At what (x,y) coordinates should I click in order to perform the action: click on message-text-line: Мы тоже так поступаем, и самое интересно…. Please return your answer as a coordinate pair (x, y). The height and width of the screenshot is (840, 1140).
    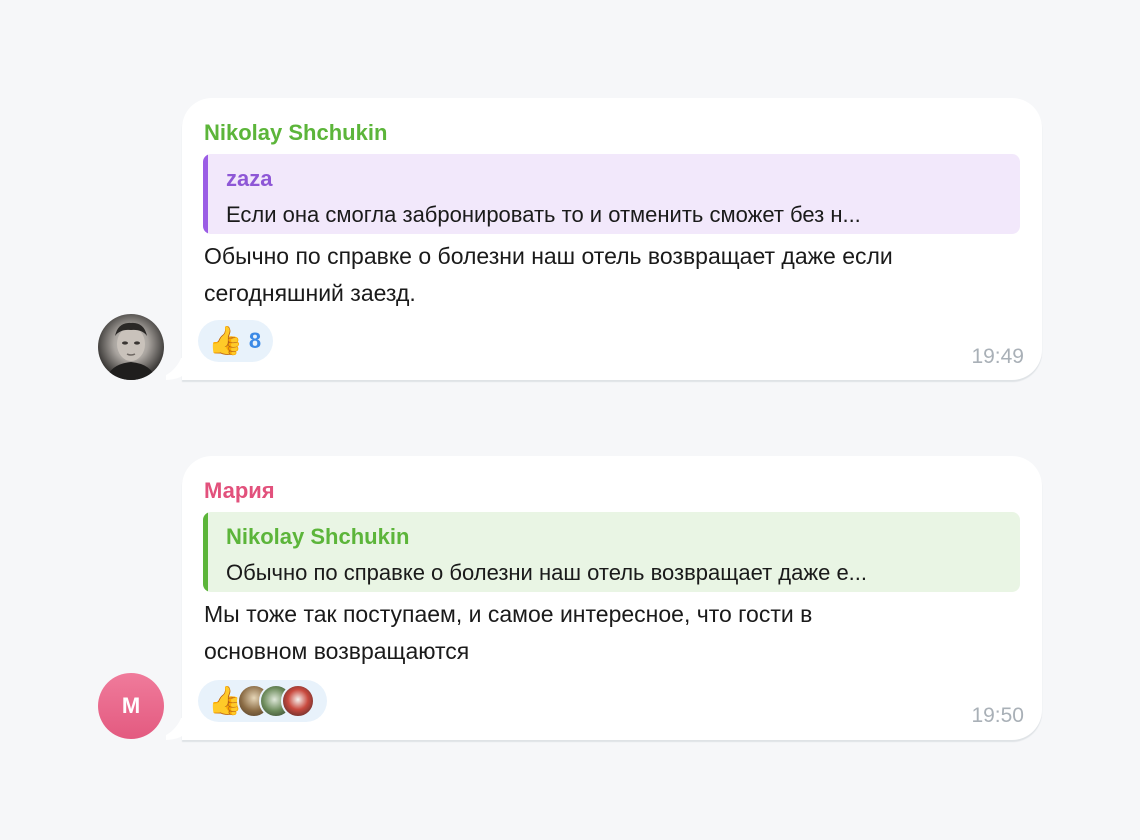
    Looking at the image, I should click on (508, 614).